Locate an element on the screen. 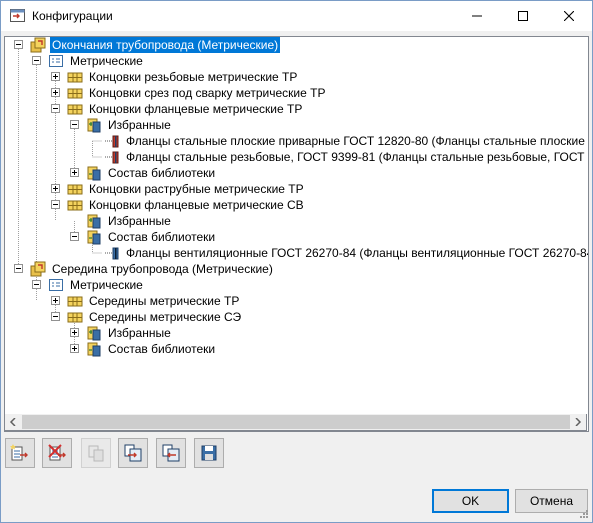 This screenshot has width=593, height=523. save-button is located at coordinates (209, 453).